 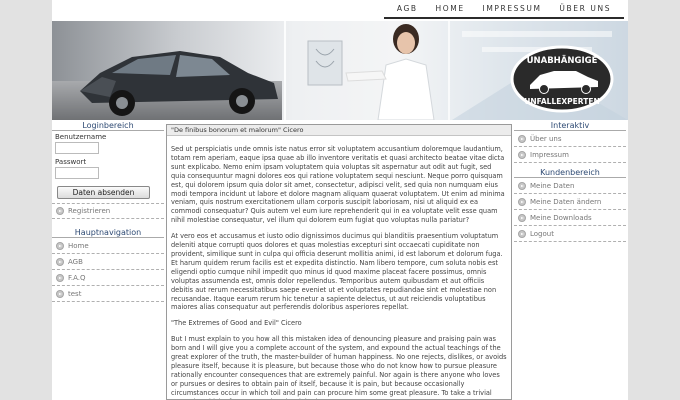 I want to click on nav-item-label: Meine Downloads, so click(x=561, y=217).